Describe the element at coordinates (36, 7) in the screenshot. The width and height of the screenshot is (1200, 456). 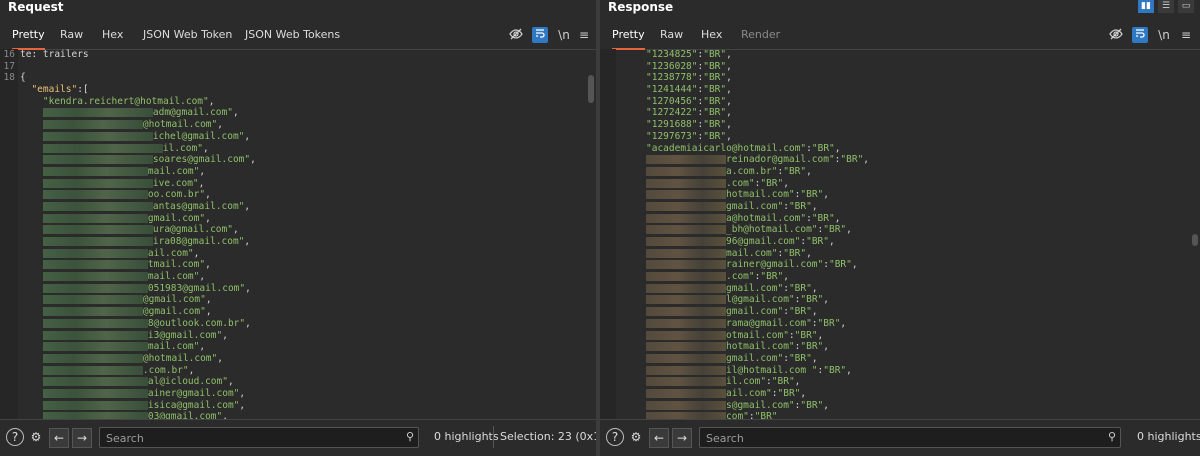
I see `request-title: Request` at that location.